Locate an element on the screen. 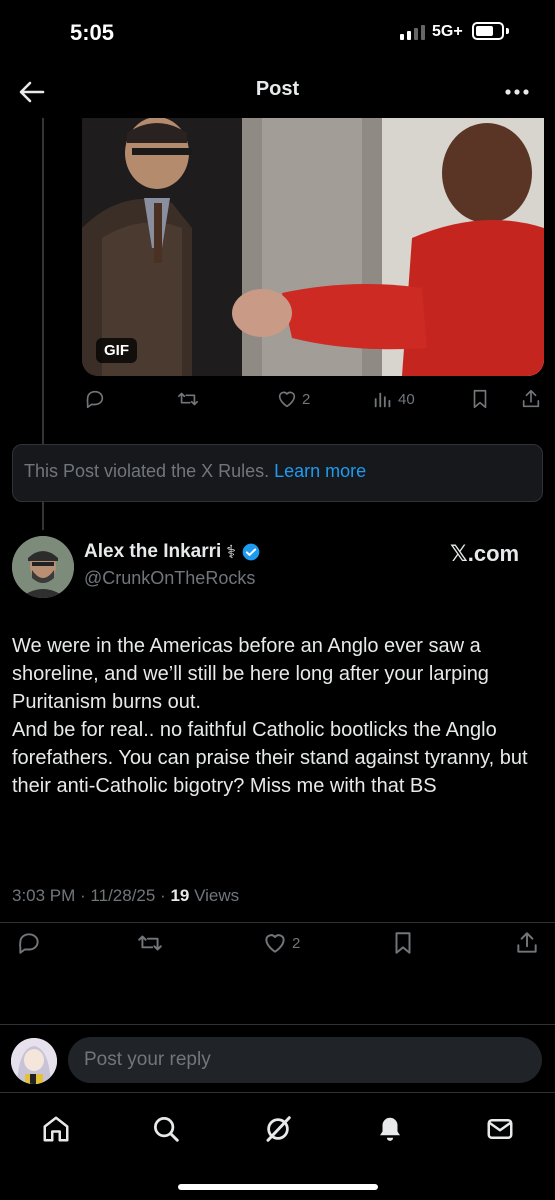 Image resolution: width=555 pixels, height=1200 pixels. network-label: 5G+ is located at coordinates (447, 31).